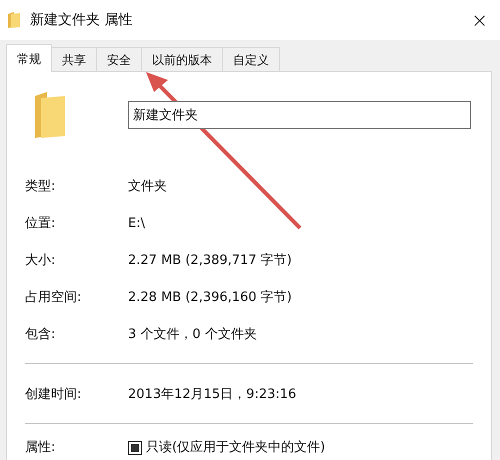 The height and width of the screenshot is (460, 500). What do you see at coordinates (299, 115) in the screenshot?
I see `name-field: 新建文件夹` at bounding box center [299, 115].